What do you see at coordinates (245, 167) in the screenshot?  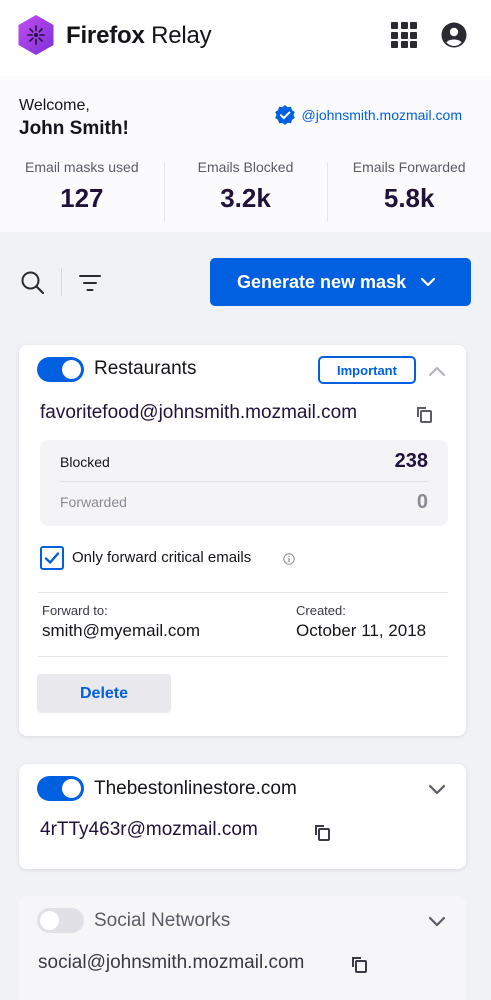 I see `stat-label: Emails Blocked` at bounding box center [245, 167].